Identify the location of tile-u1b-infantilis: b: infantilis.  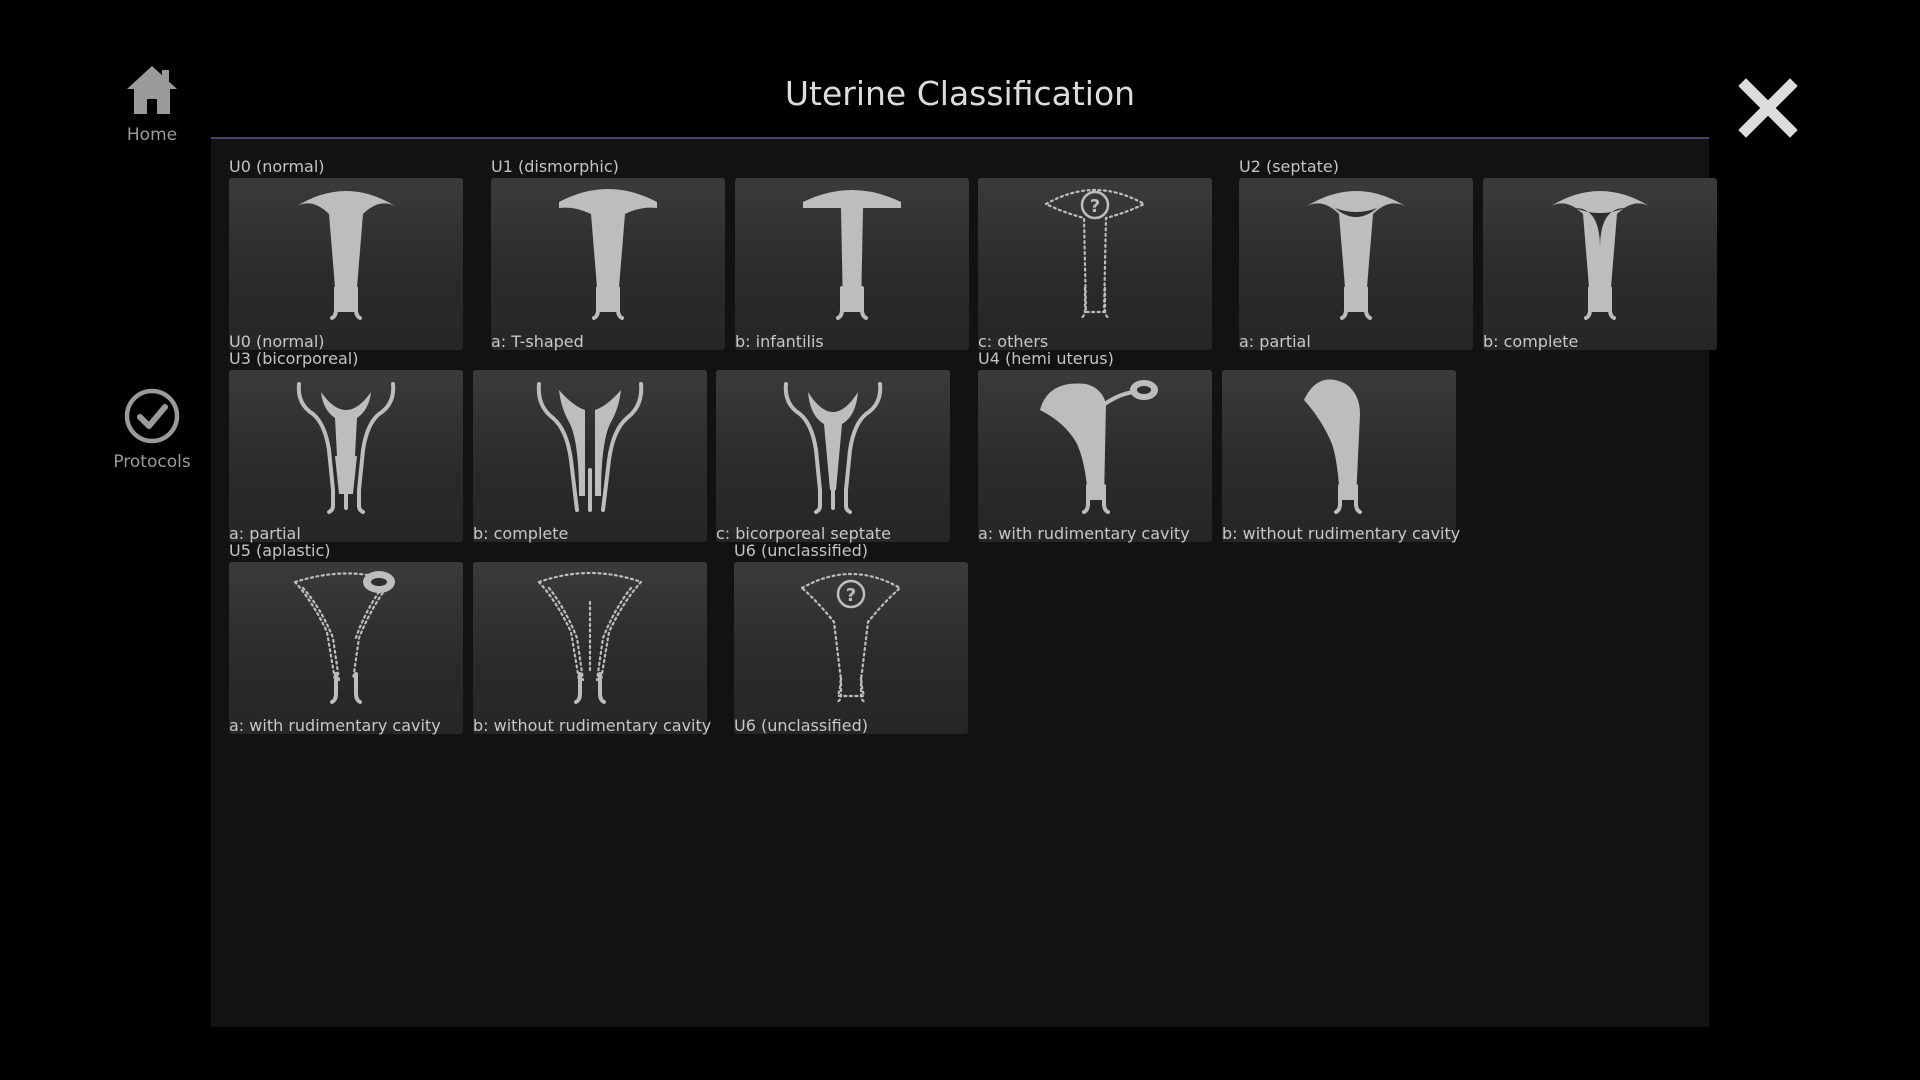
(852, 264).